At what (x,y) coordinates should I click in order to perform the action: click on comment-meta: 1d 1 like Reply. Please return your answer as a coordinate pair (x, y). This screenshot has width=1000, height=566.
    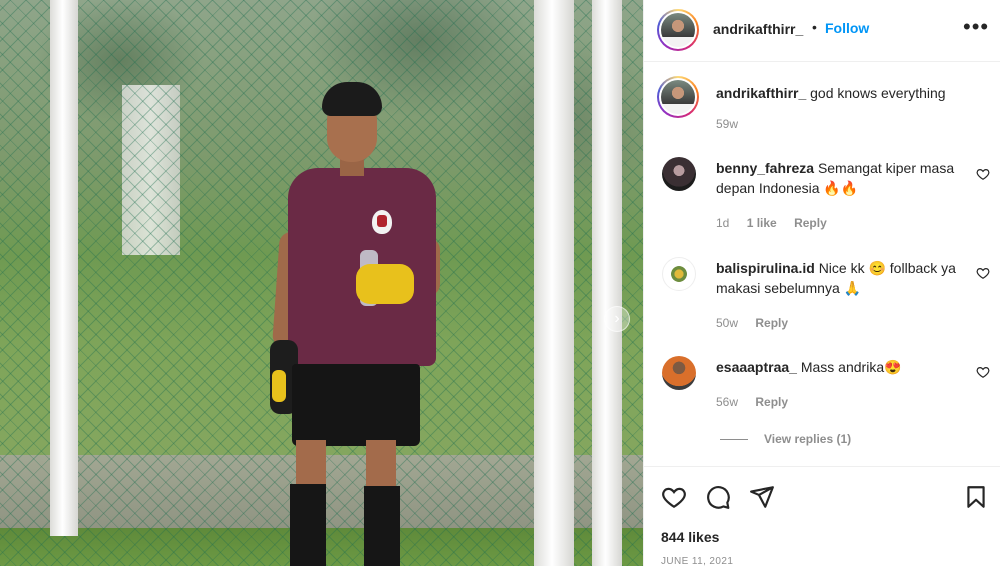
    Looking at the image, I should click on (778, 223).